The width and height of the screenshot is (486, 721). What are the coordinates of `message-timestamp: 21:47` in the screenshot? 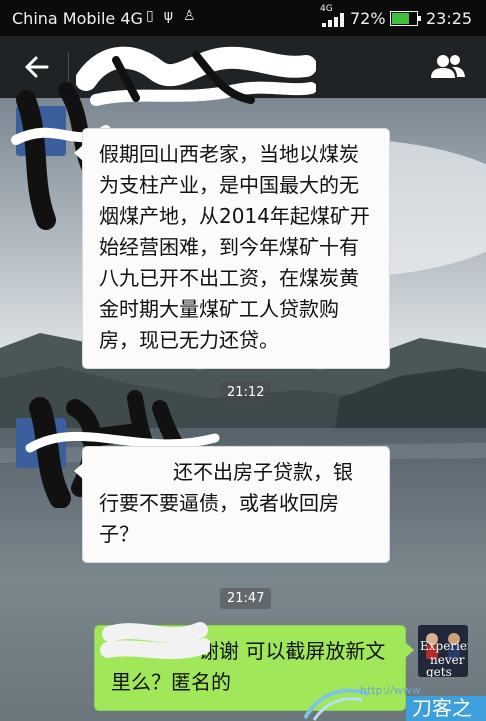 It's located at (246, 598).